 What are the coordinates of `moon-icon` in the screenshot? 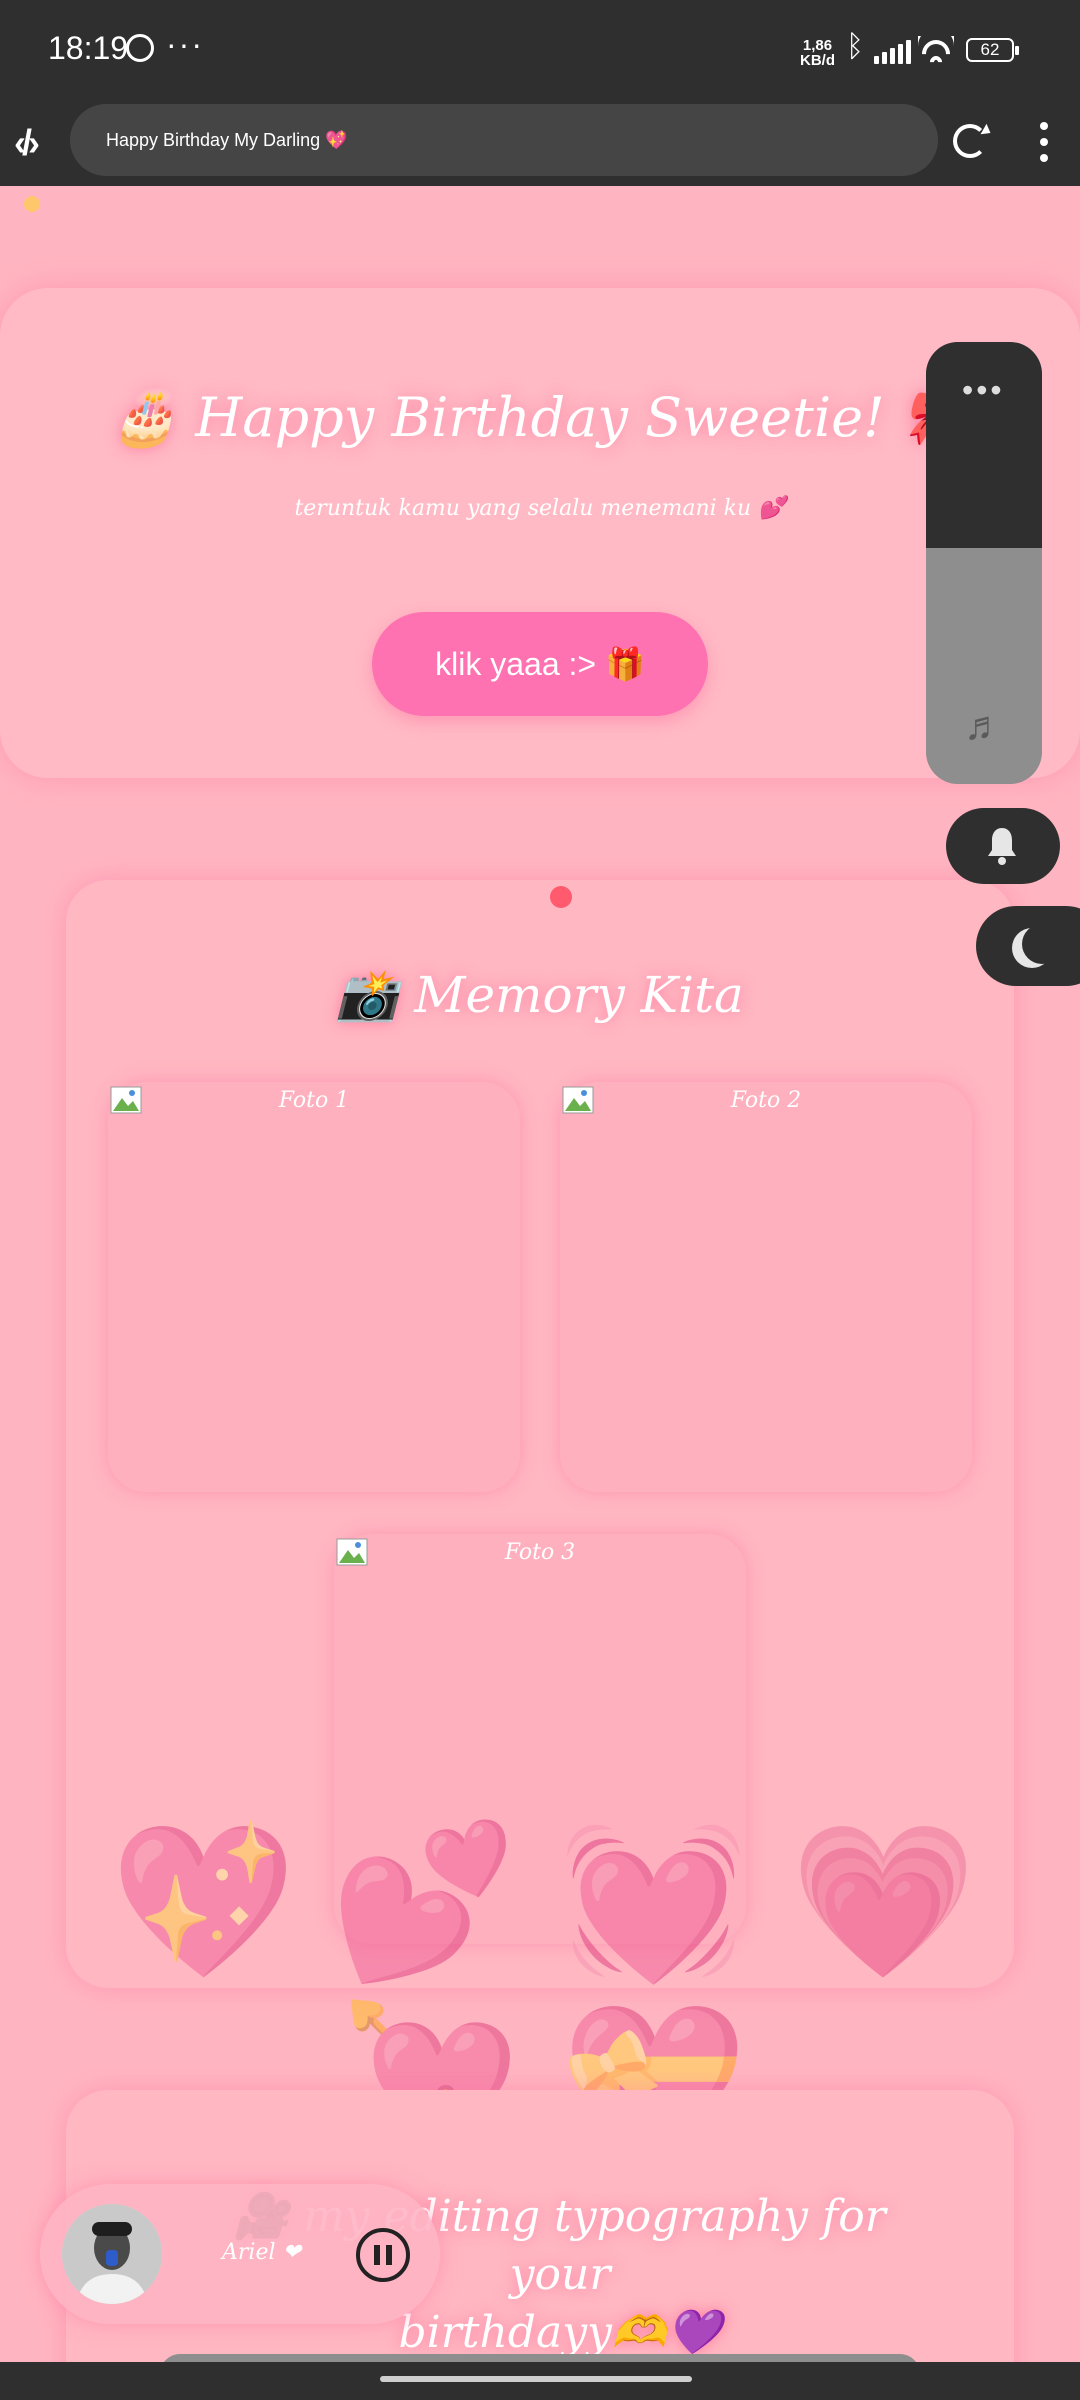 It's located at (1042, 944).